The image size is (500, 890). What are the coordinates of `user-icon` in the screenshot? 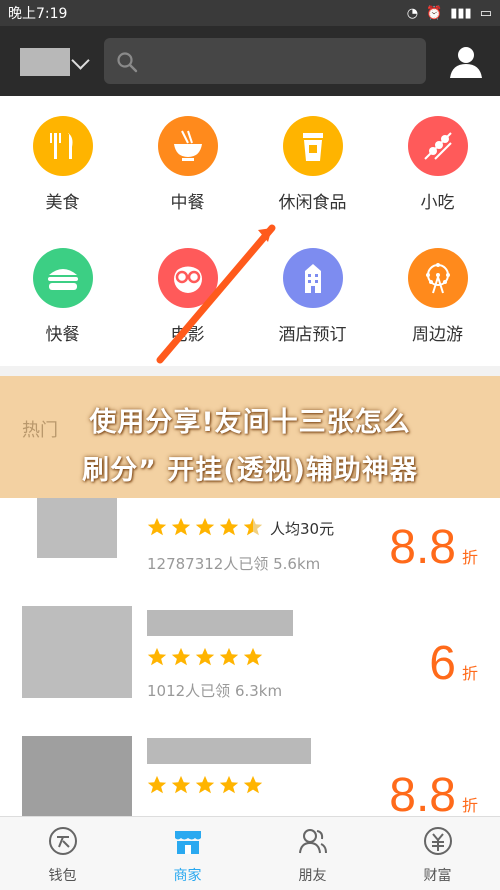 It's located at (466, 62).